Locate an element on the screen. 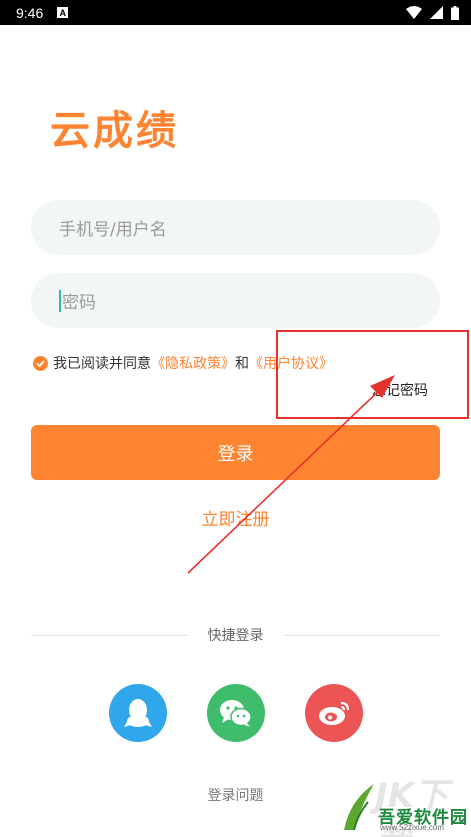  annotation-box is located at coordinates (372, 374).